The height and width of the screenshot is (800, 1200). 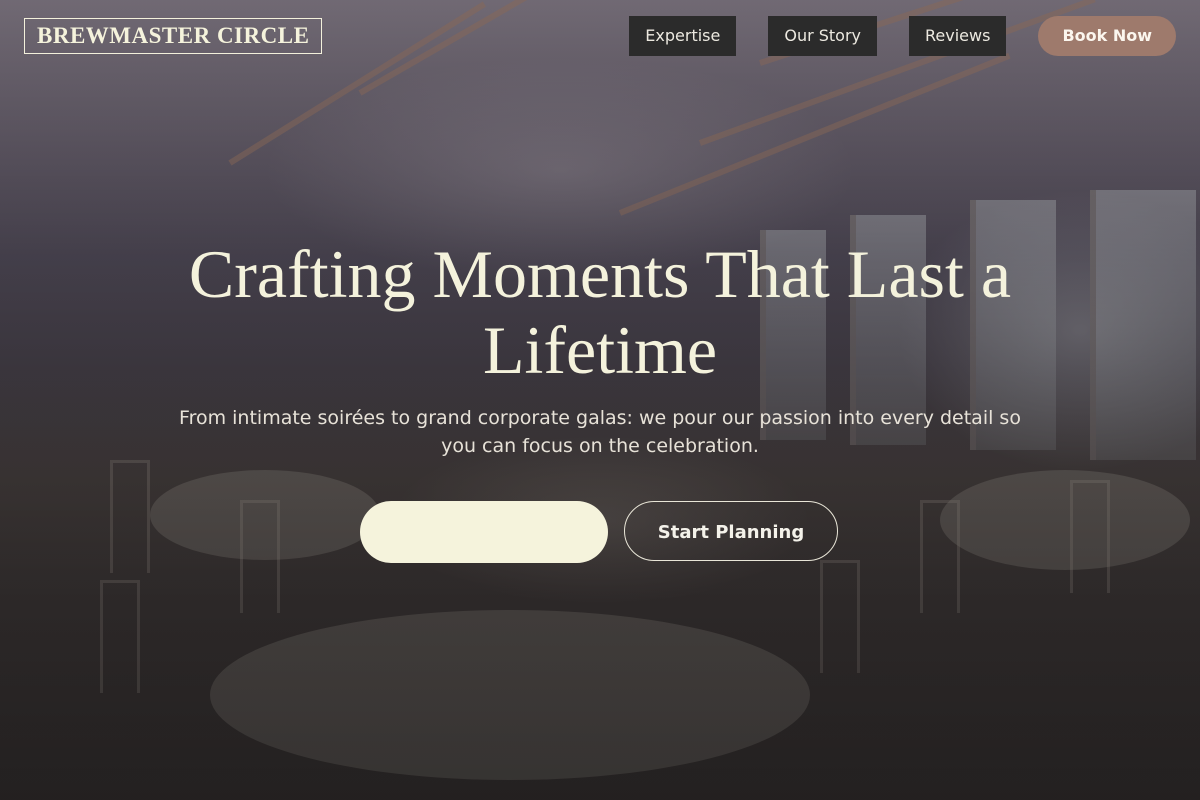 What do you see at coordinates (958, 36) in the screenshot?
I see `nav-link-reviews: Reviews` at bounding box center [958, 36].